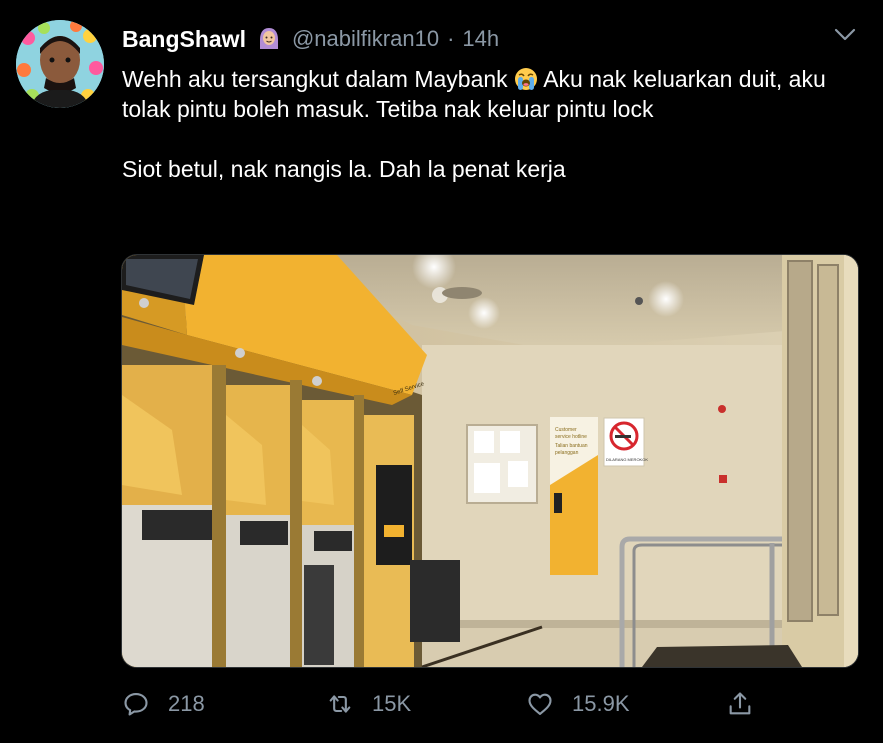 The width and height of the screenshot is (883, 743). I want to click on avatar, so click(60, 64).